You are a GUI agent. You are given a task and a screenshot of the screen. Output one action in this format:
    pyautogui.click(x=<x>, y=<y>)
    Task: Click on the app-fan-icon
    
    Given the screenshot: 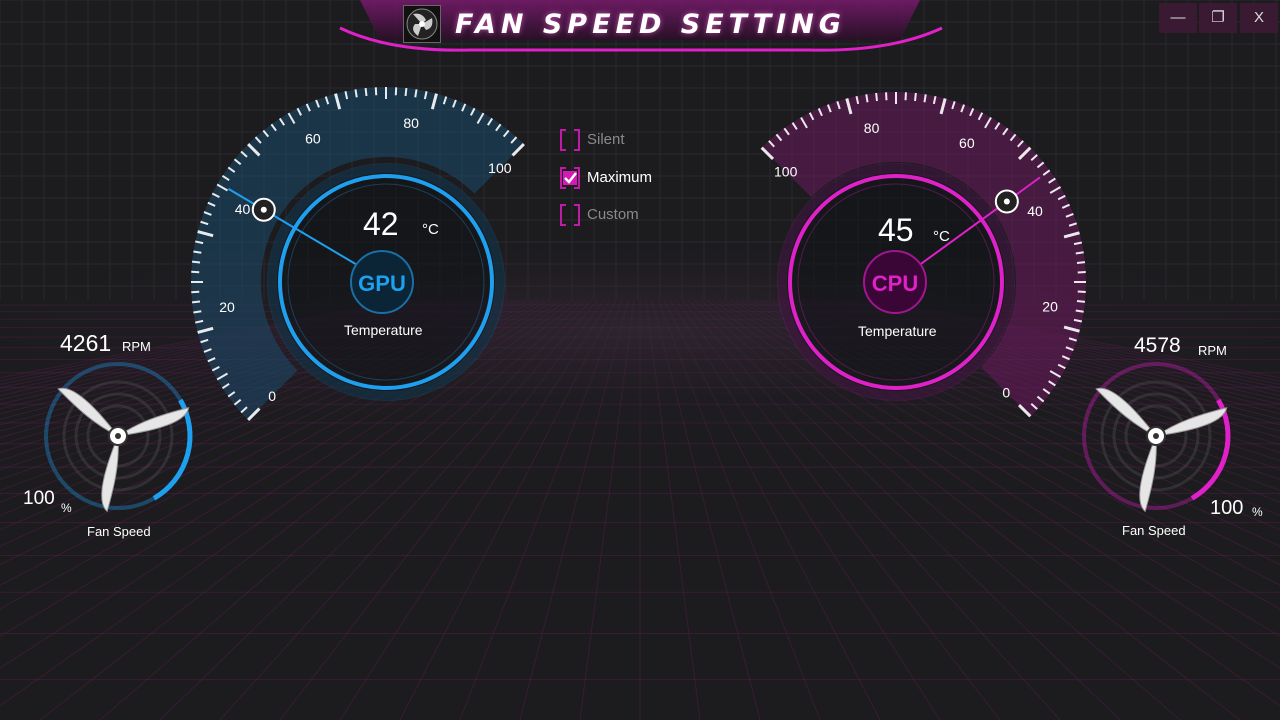 What is the action you would take?
    pyautogui.click(x=422, y=24)
    